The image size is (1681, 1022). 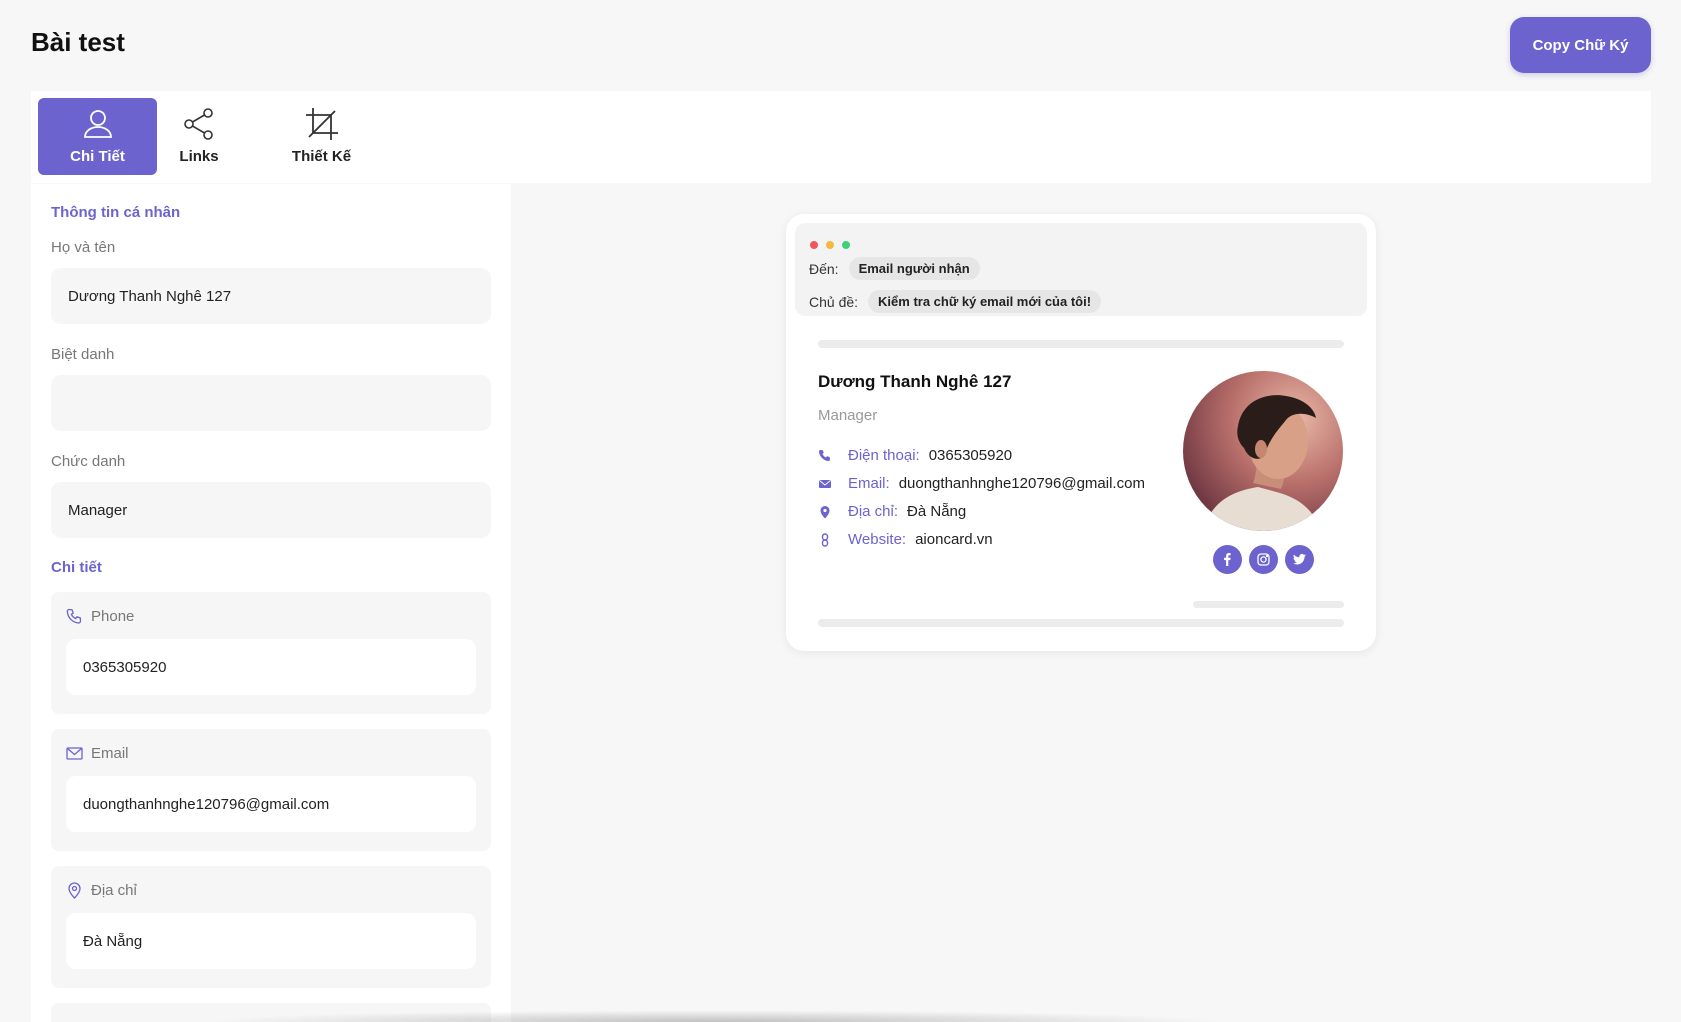 I want to click on phone-group-header: Phone, so click(x=100, y=616).